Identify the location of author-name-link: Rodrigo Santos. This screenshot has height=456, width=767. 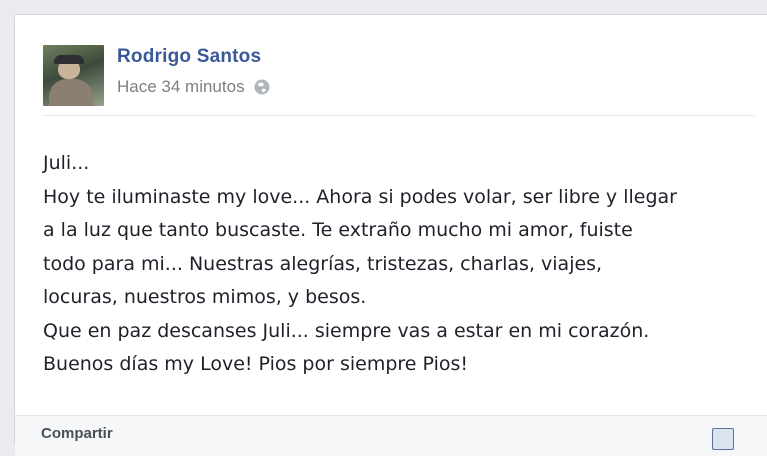
(189, 57).